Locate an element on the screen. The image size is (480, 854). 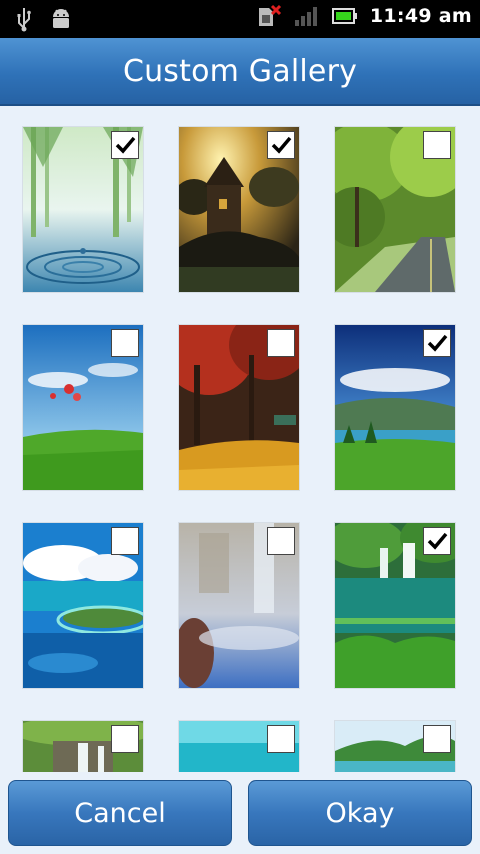
signal-icon is located at coordinates (307, 16).